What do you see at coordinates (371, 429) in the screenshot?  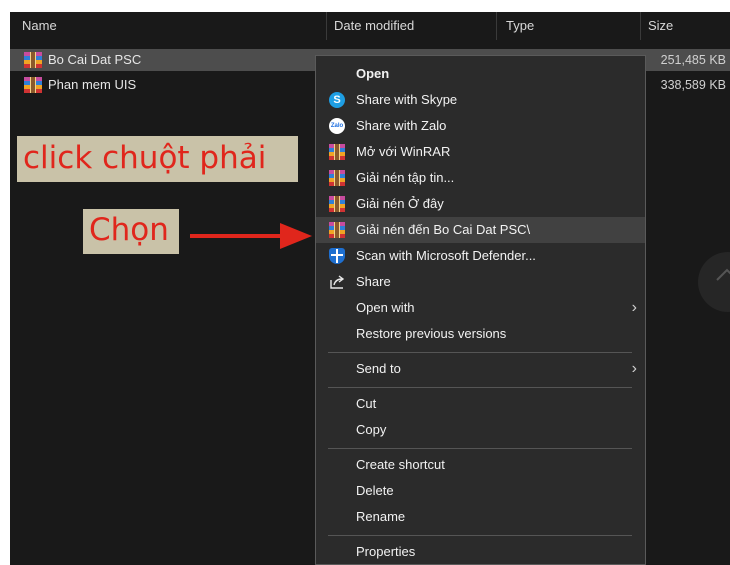 I see `menu-item-label: Copy` at bounding box center [371, 429].